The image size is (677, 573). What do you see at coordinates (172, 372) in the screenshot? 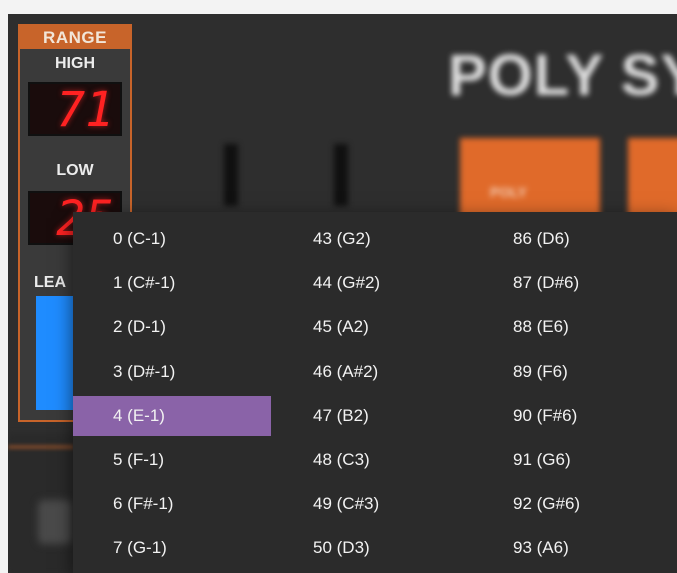
I see `menu-item-note: 3 (D#-1)` at bounding box center [172, 372].